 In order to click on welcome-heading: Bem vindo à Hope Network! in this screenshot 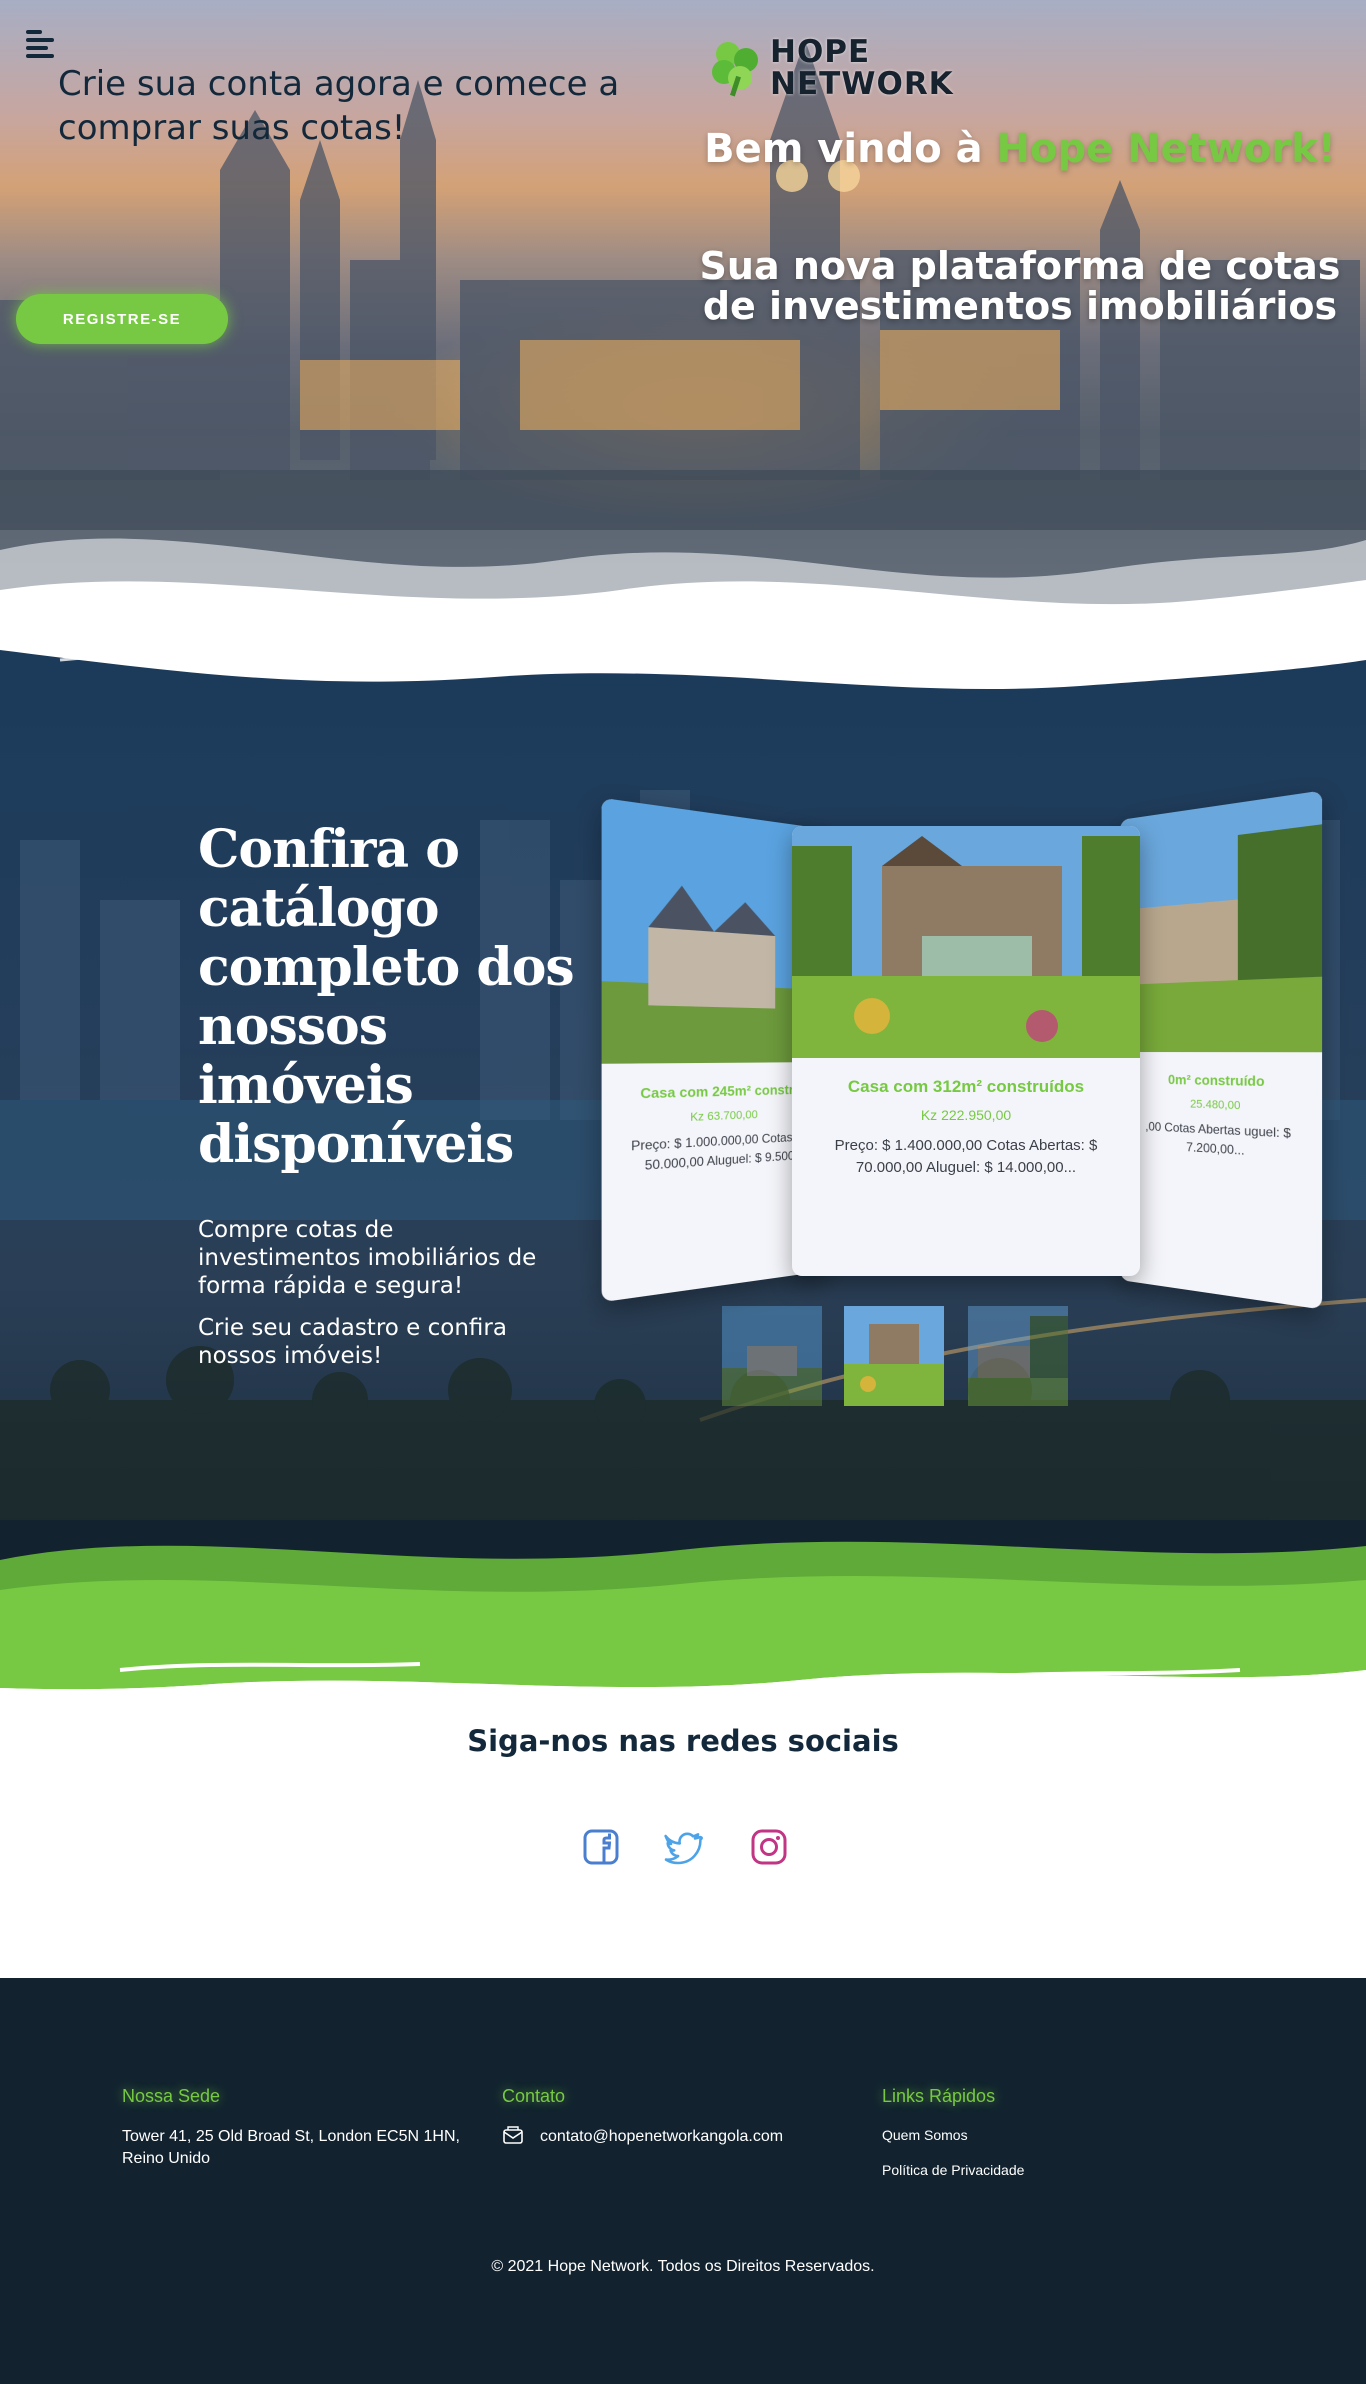, I will do `click(1020, 149)`.